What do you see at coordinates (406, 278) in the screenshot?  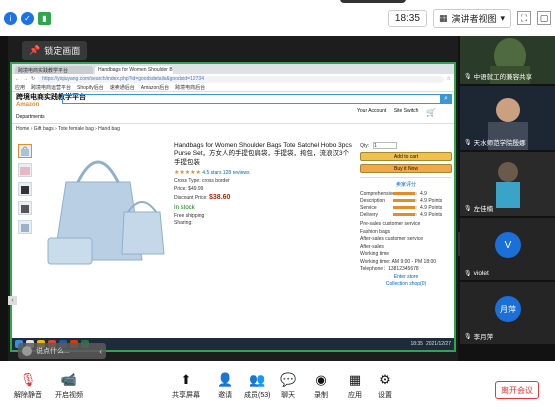 I see `enter-store-link: Enter store` at bounding box center [406, 278].